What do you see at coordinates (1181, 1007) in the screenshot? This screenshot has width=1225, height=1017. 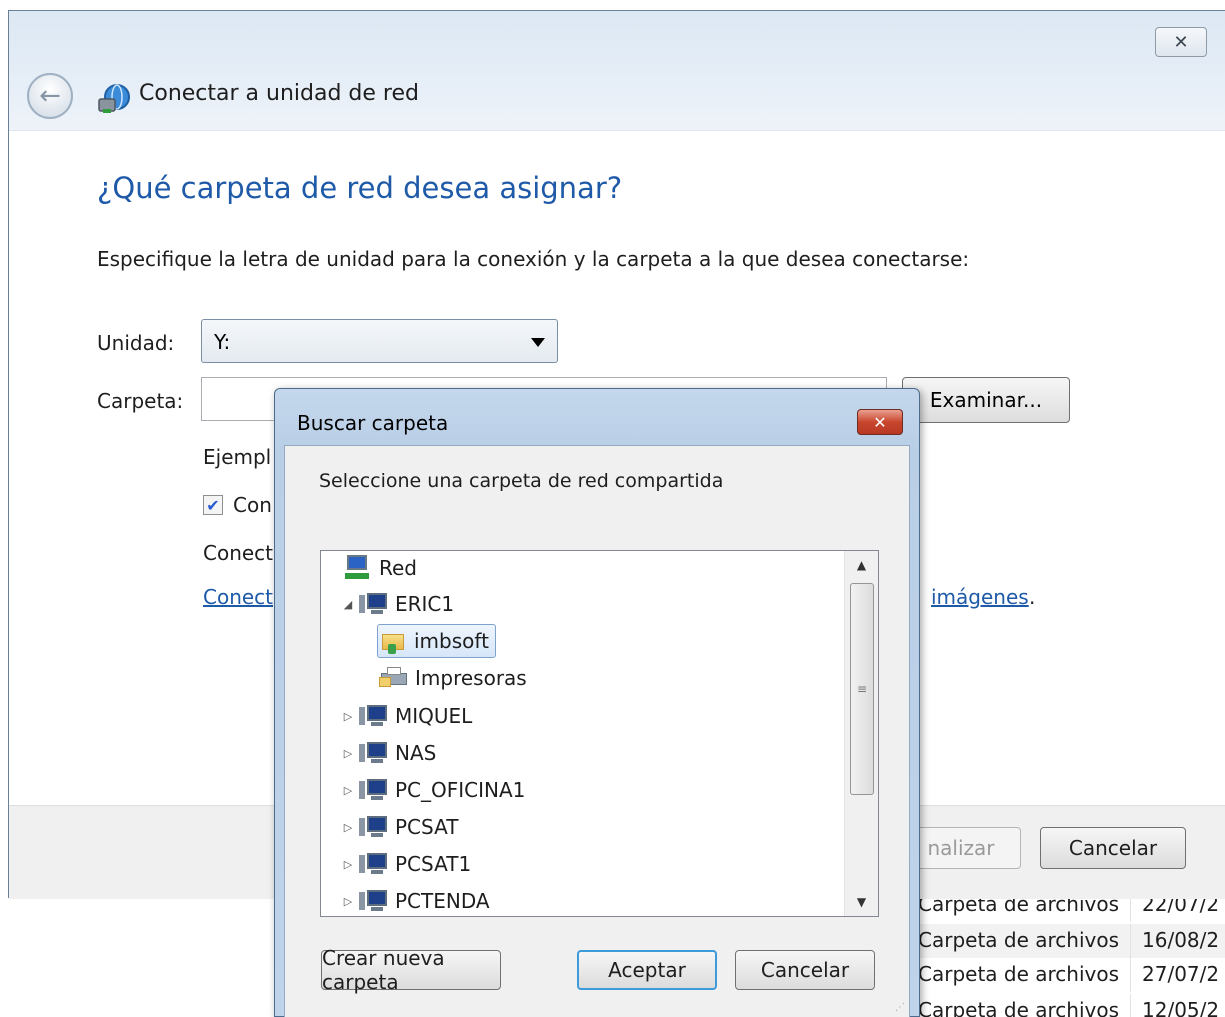 I see `date-cell: 12/05/2` at bounding box center [1181, 1007].